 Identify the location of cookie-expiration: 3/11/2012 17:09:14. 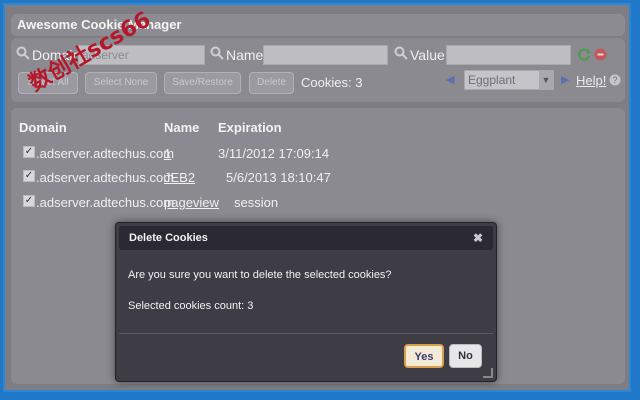
(274, 153).